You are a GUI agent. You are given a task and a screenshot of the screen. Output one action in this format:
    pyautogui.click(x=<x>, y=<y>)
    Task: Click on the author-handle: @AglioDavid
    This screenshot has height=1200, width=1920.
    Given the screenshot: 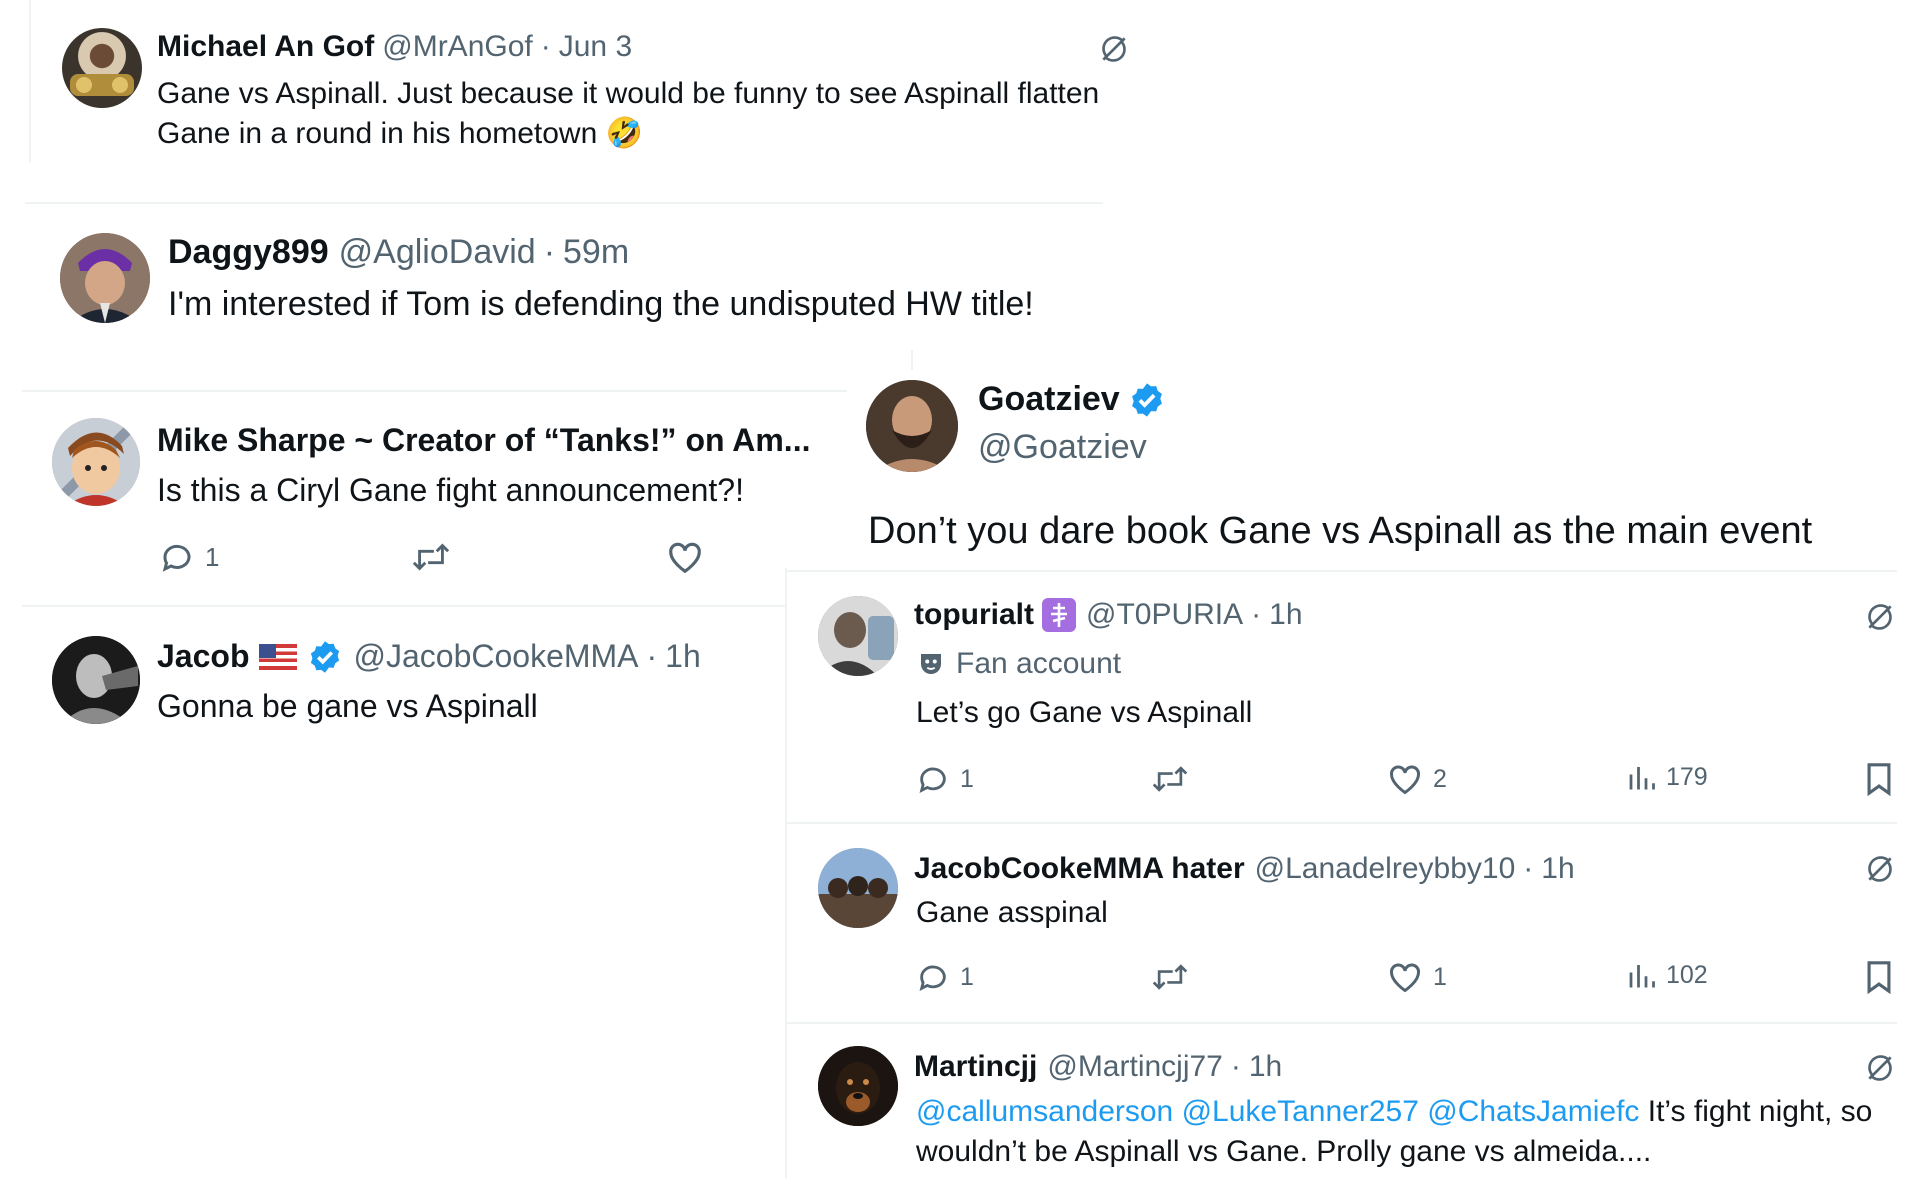 What is the action you would take?
    pyautogui.click(x=437, y=252)
    